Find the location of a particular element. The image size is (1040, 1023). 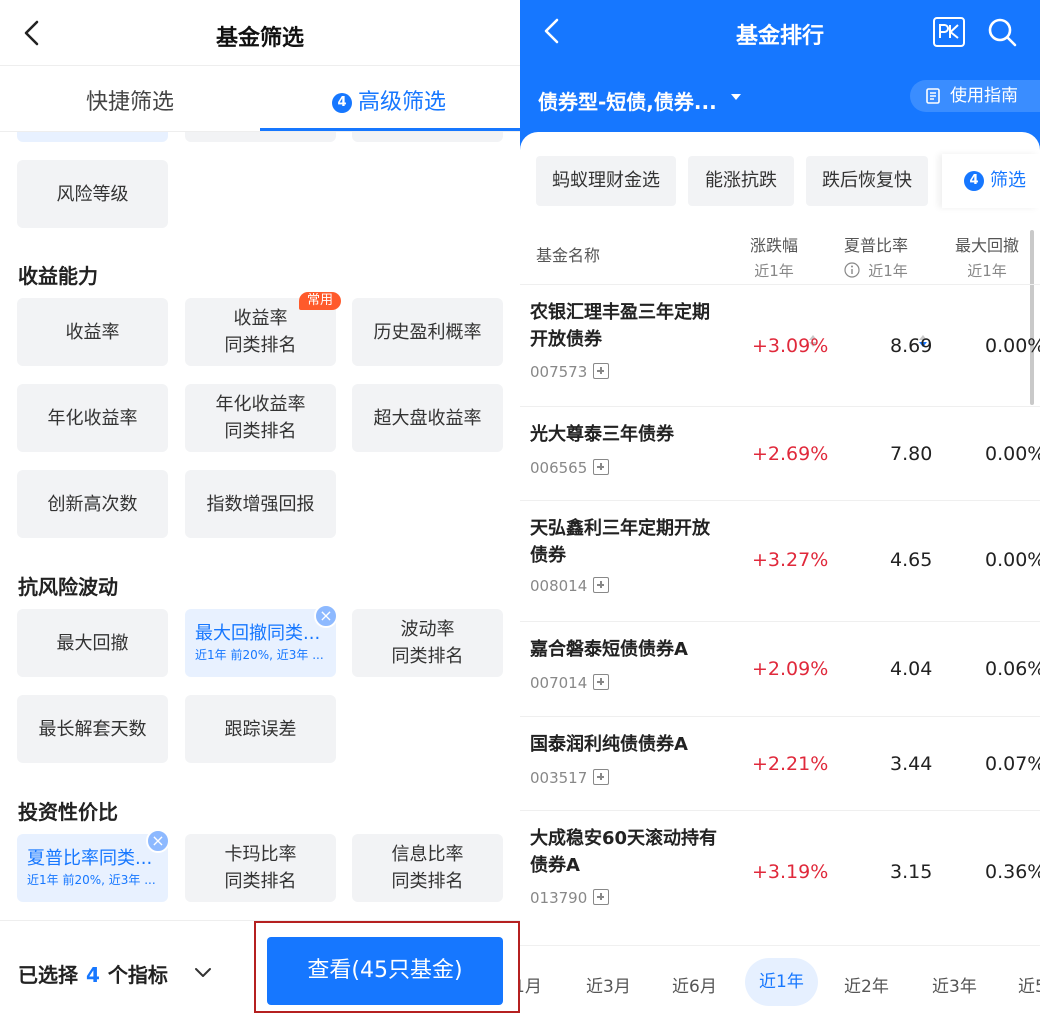

fund-change: +3.19% is located at coordinates (790, 872).